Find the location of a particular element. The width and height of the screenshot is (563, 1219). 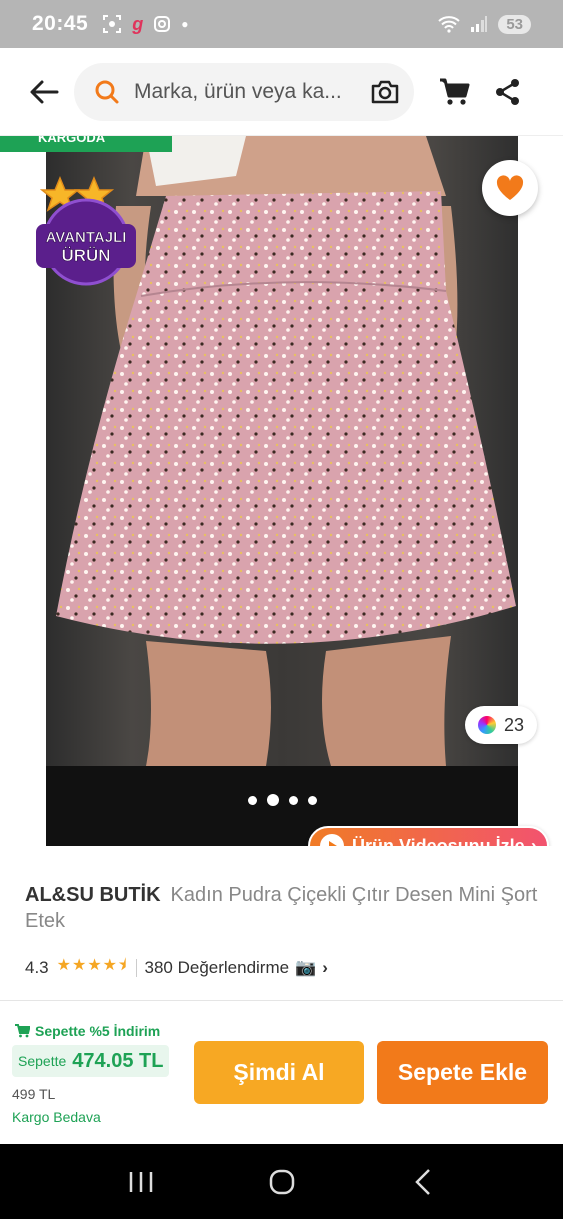

home-button is located at coordinates (282, 1182).